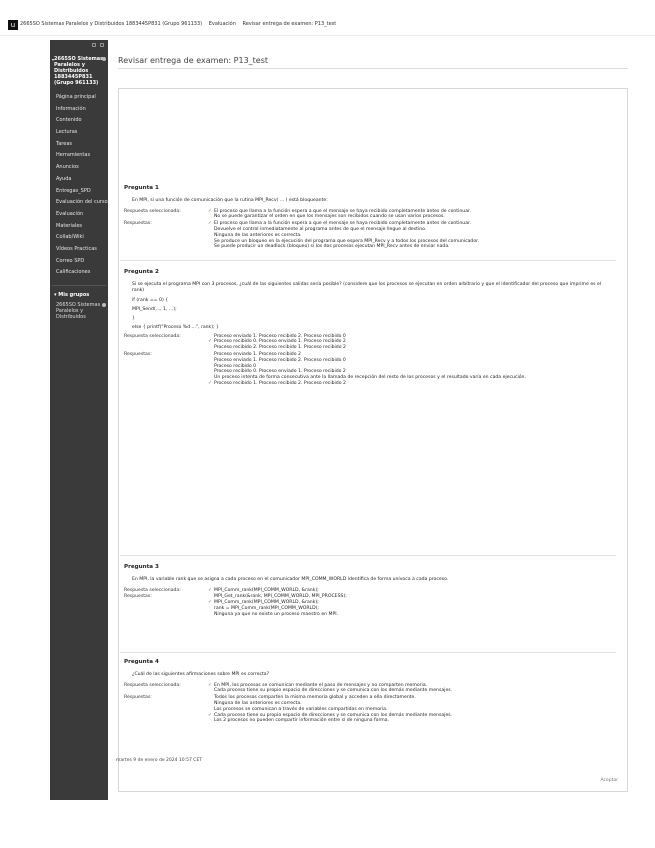  What do you see at coordinates (373, 68) in the screenshot?
I see `title-divider` at bounding box center [373, 68].